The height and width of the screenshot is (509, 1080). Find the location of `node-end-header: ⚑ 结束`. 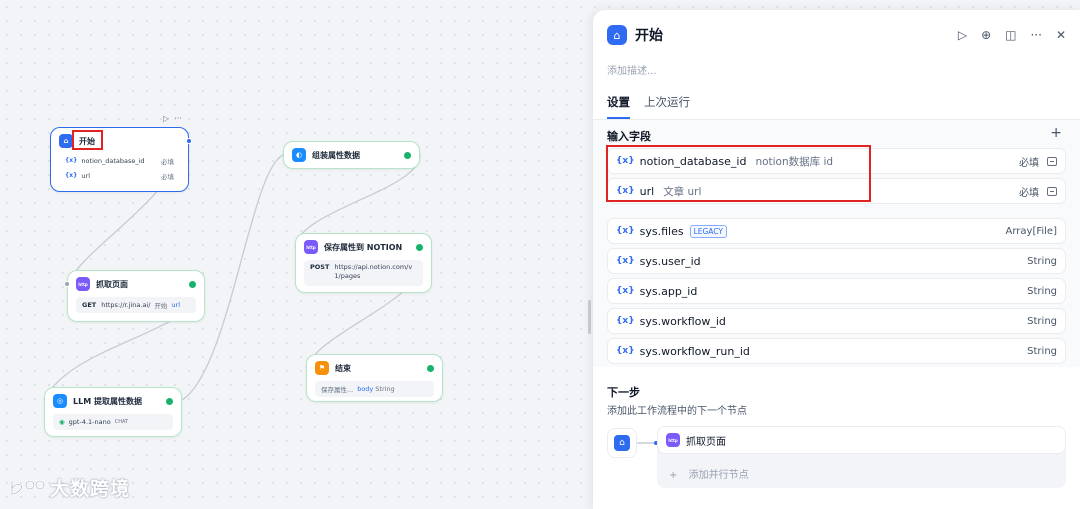

node-end-header: ⚑ 结束 is located at coordinates (374, 368).